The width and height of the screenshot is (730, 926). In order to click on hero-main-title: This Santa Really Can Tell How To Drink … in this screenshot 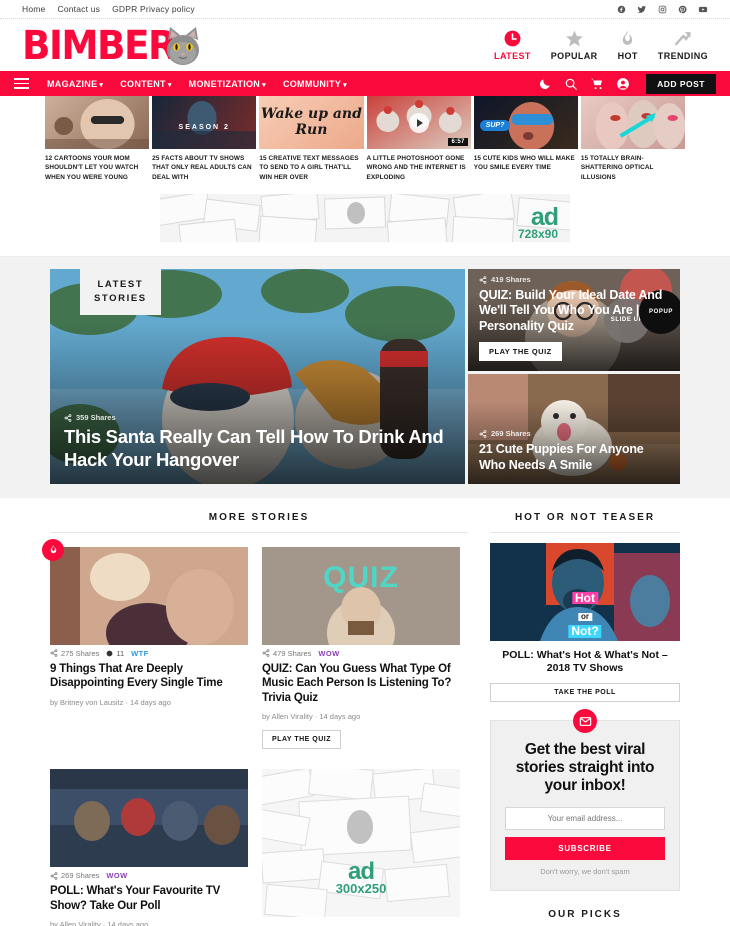, I will do `click(254, 448)`.